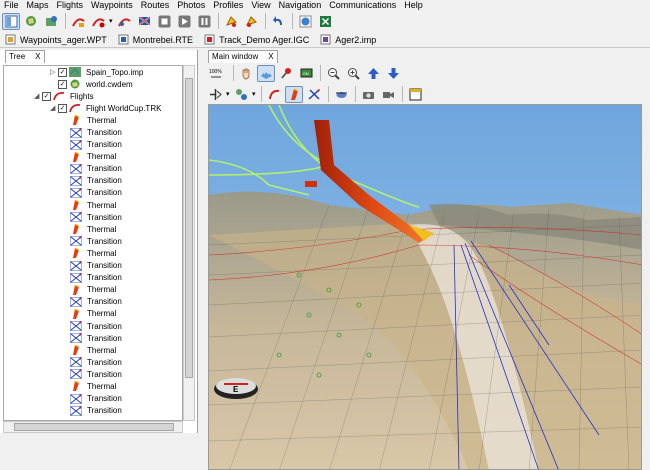  I want to click on video-camera-icon, so click(388, 94).